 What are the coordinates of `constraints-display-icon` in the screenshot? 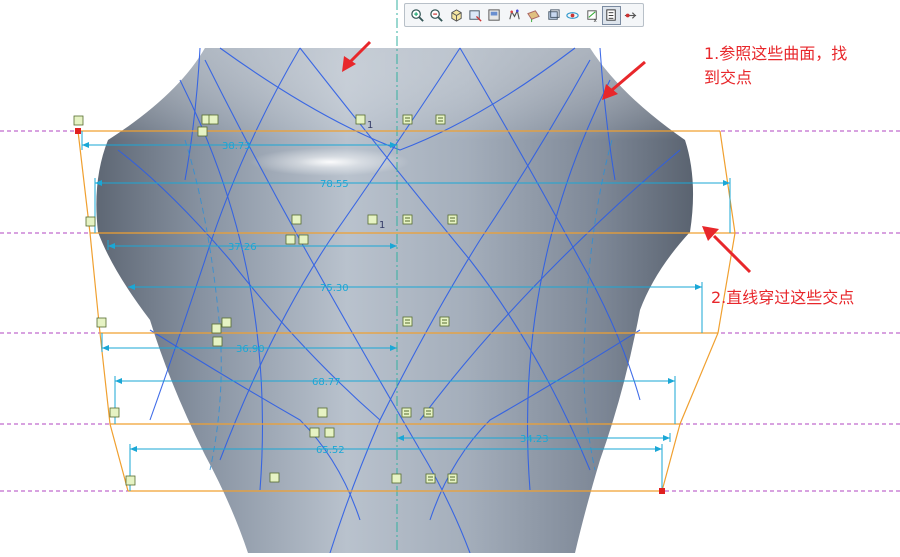 It's located at (631, 15).